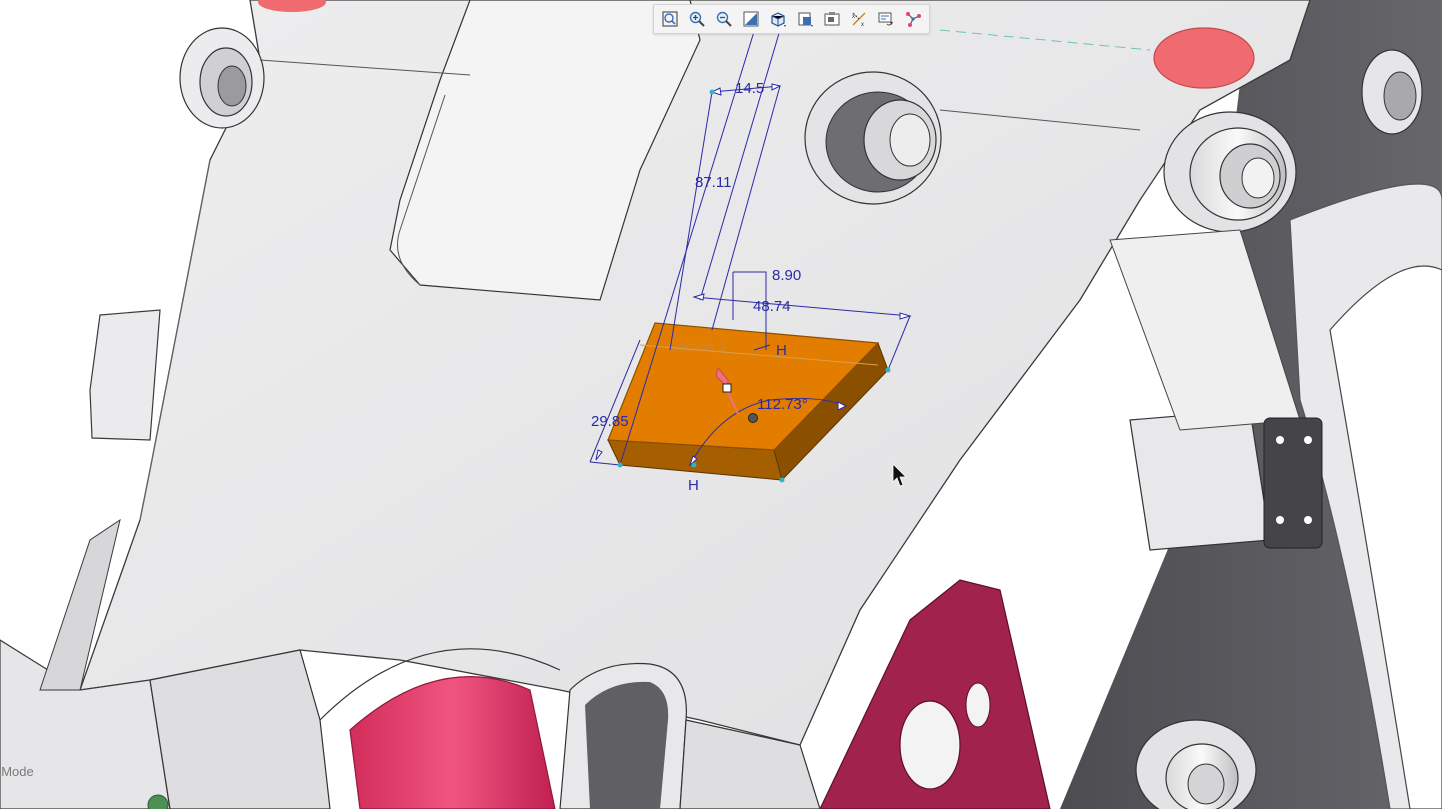  Describe the element at coordinates (693, 485) in the screenshot. I see `constraint-h-bottom: H` at that location.